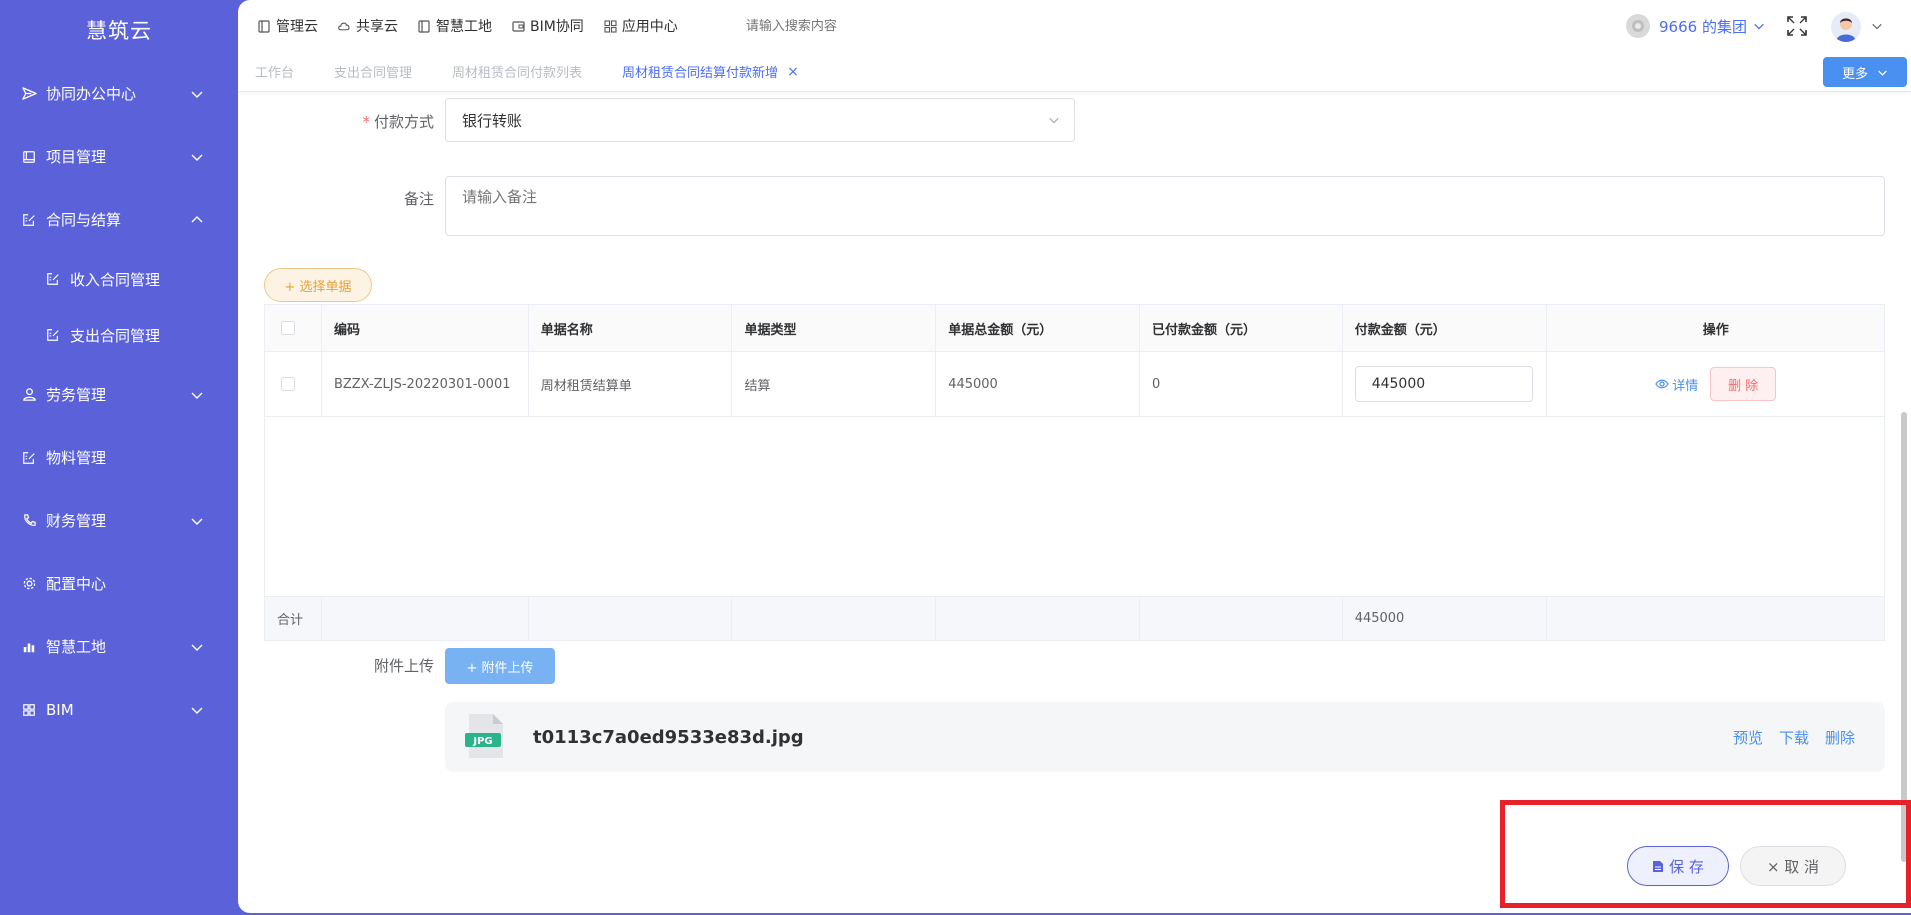 The image size is (1911, 915). I want to click on sidebar-item-office: 协同办公中心, so click(119, 93).